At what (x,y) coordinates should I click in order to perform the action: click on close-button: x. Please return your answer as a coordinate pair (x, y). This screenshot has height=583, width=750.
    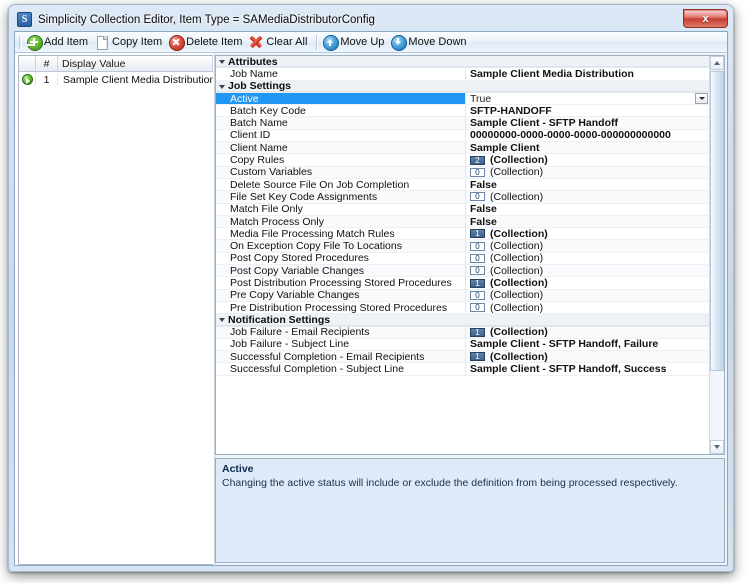
    Looking at the image, I should click on (705, 18).